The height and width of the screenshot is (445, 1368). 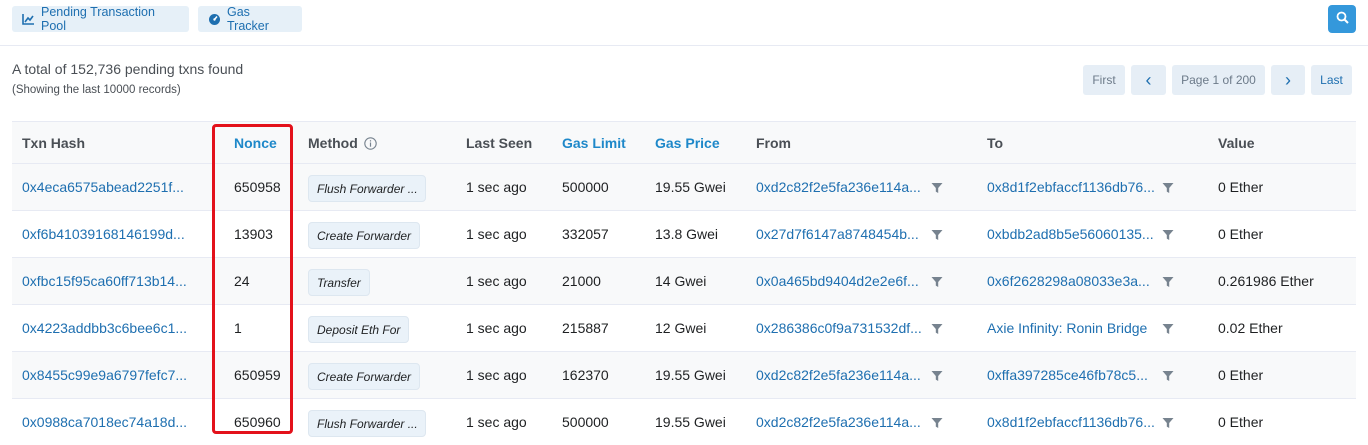 What do you see at coordinates (257, 375) in the screenshot?
I see `nonce-value: 650959` at bounding box center [257, 375].